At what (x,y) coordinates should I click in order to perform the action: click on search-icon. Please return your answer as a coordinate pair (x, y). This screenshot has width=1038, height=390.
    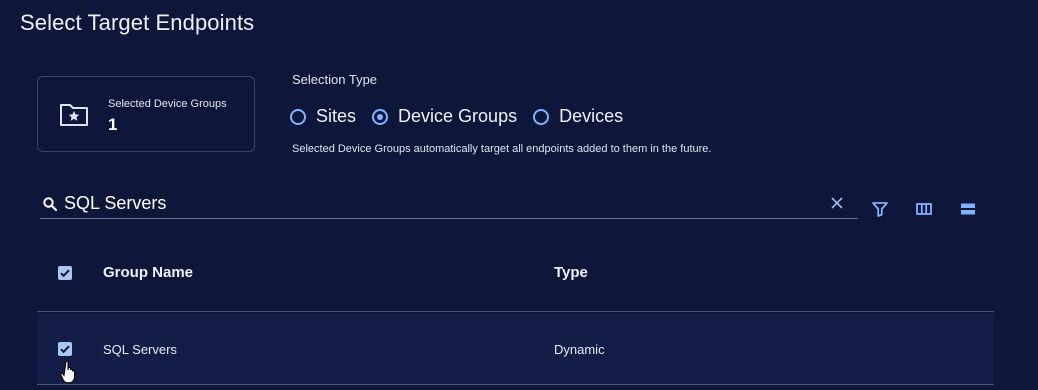
    Looking at the image, I should click on (50, 204).